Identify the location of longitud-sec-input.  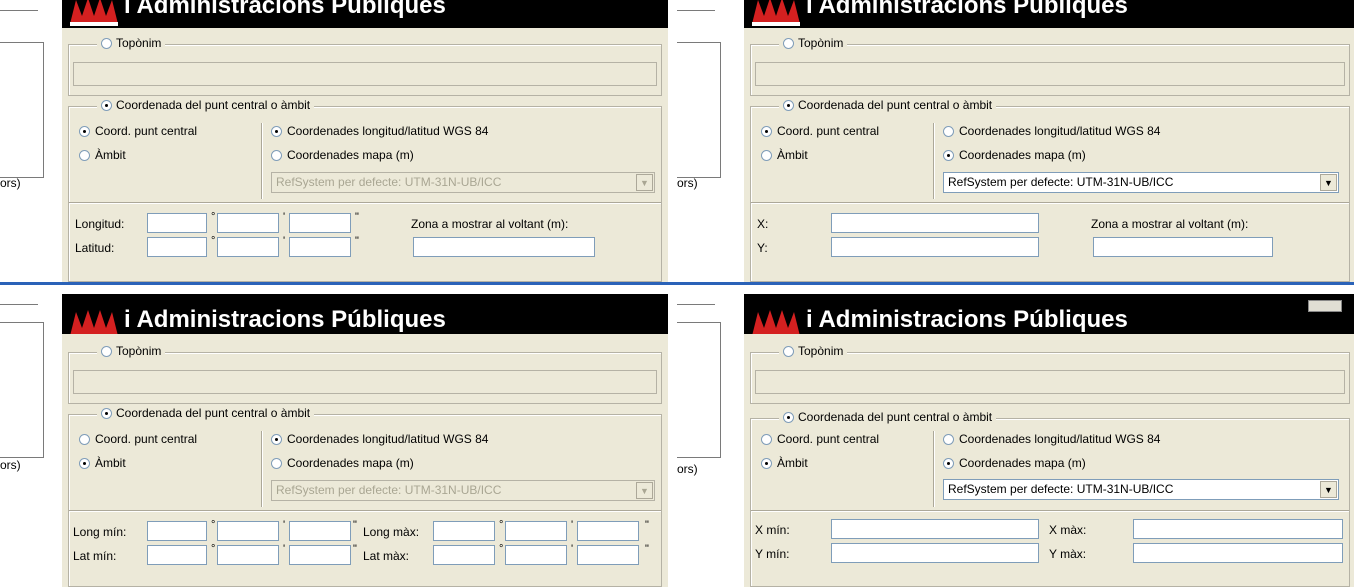
(320, 223).